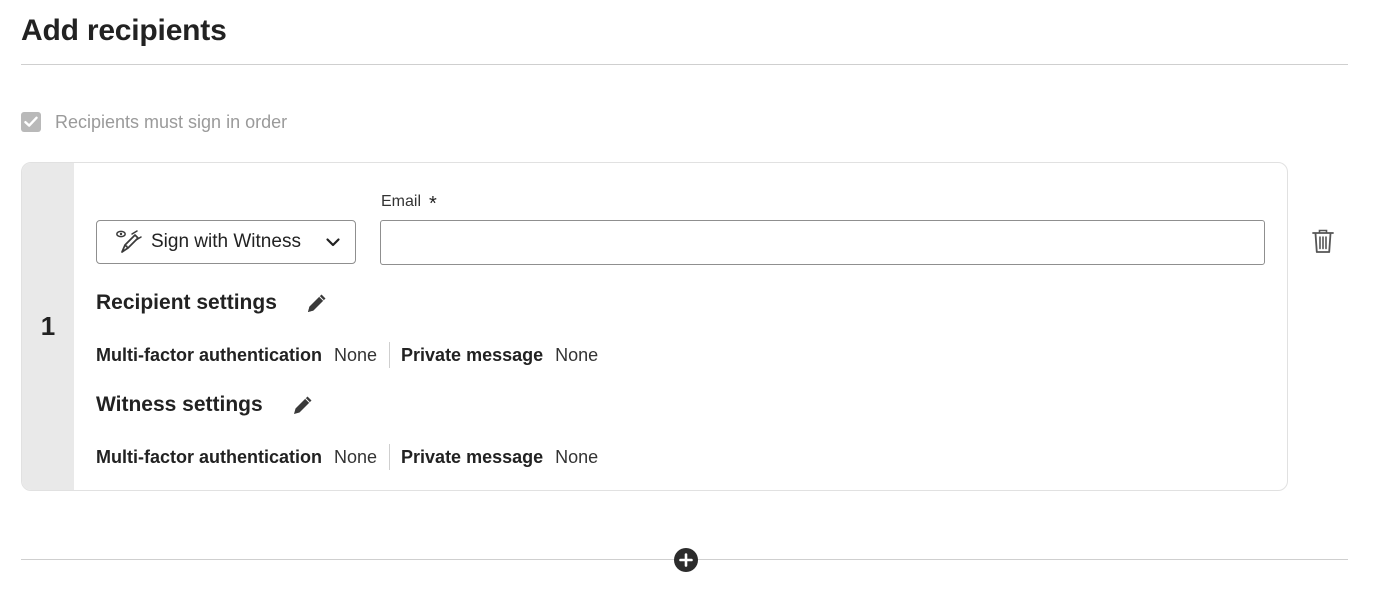 This screenshot has height=613, width=1379. I want to click on plus-circle-icon, so click(686, 560).